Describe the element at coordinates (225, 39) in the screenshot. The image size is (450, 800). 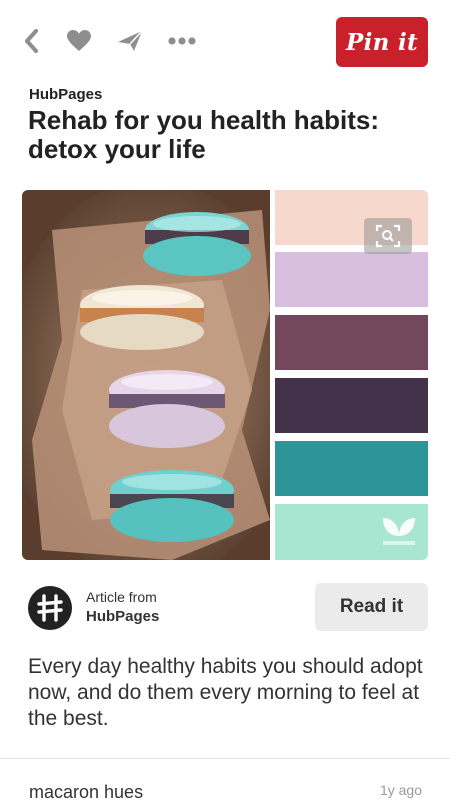
I see `top-toolbar: Pin it` at that location.